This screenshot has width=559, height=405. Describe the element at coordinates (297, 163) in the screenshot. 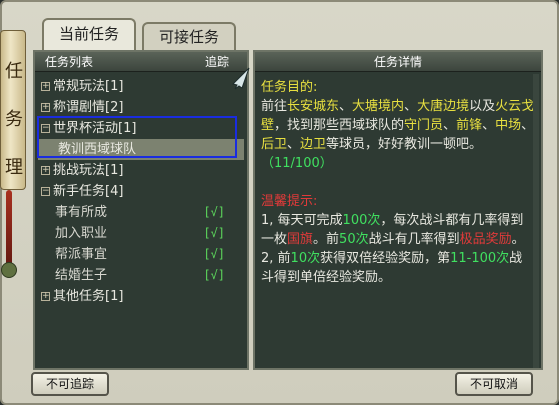

I see `task-progress: （11/100）` at that location.